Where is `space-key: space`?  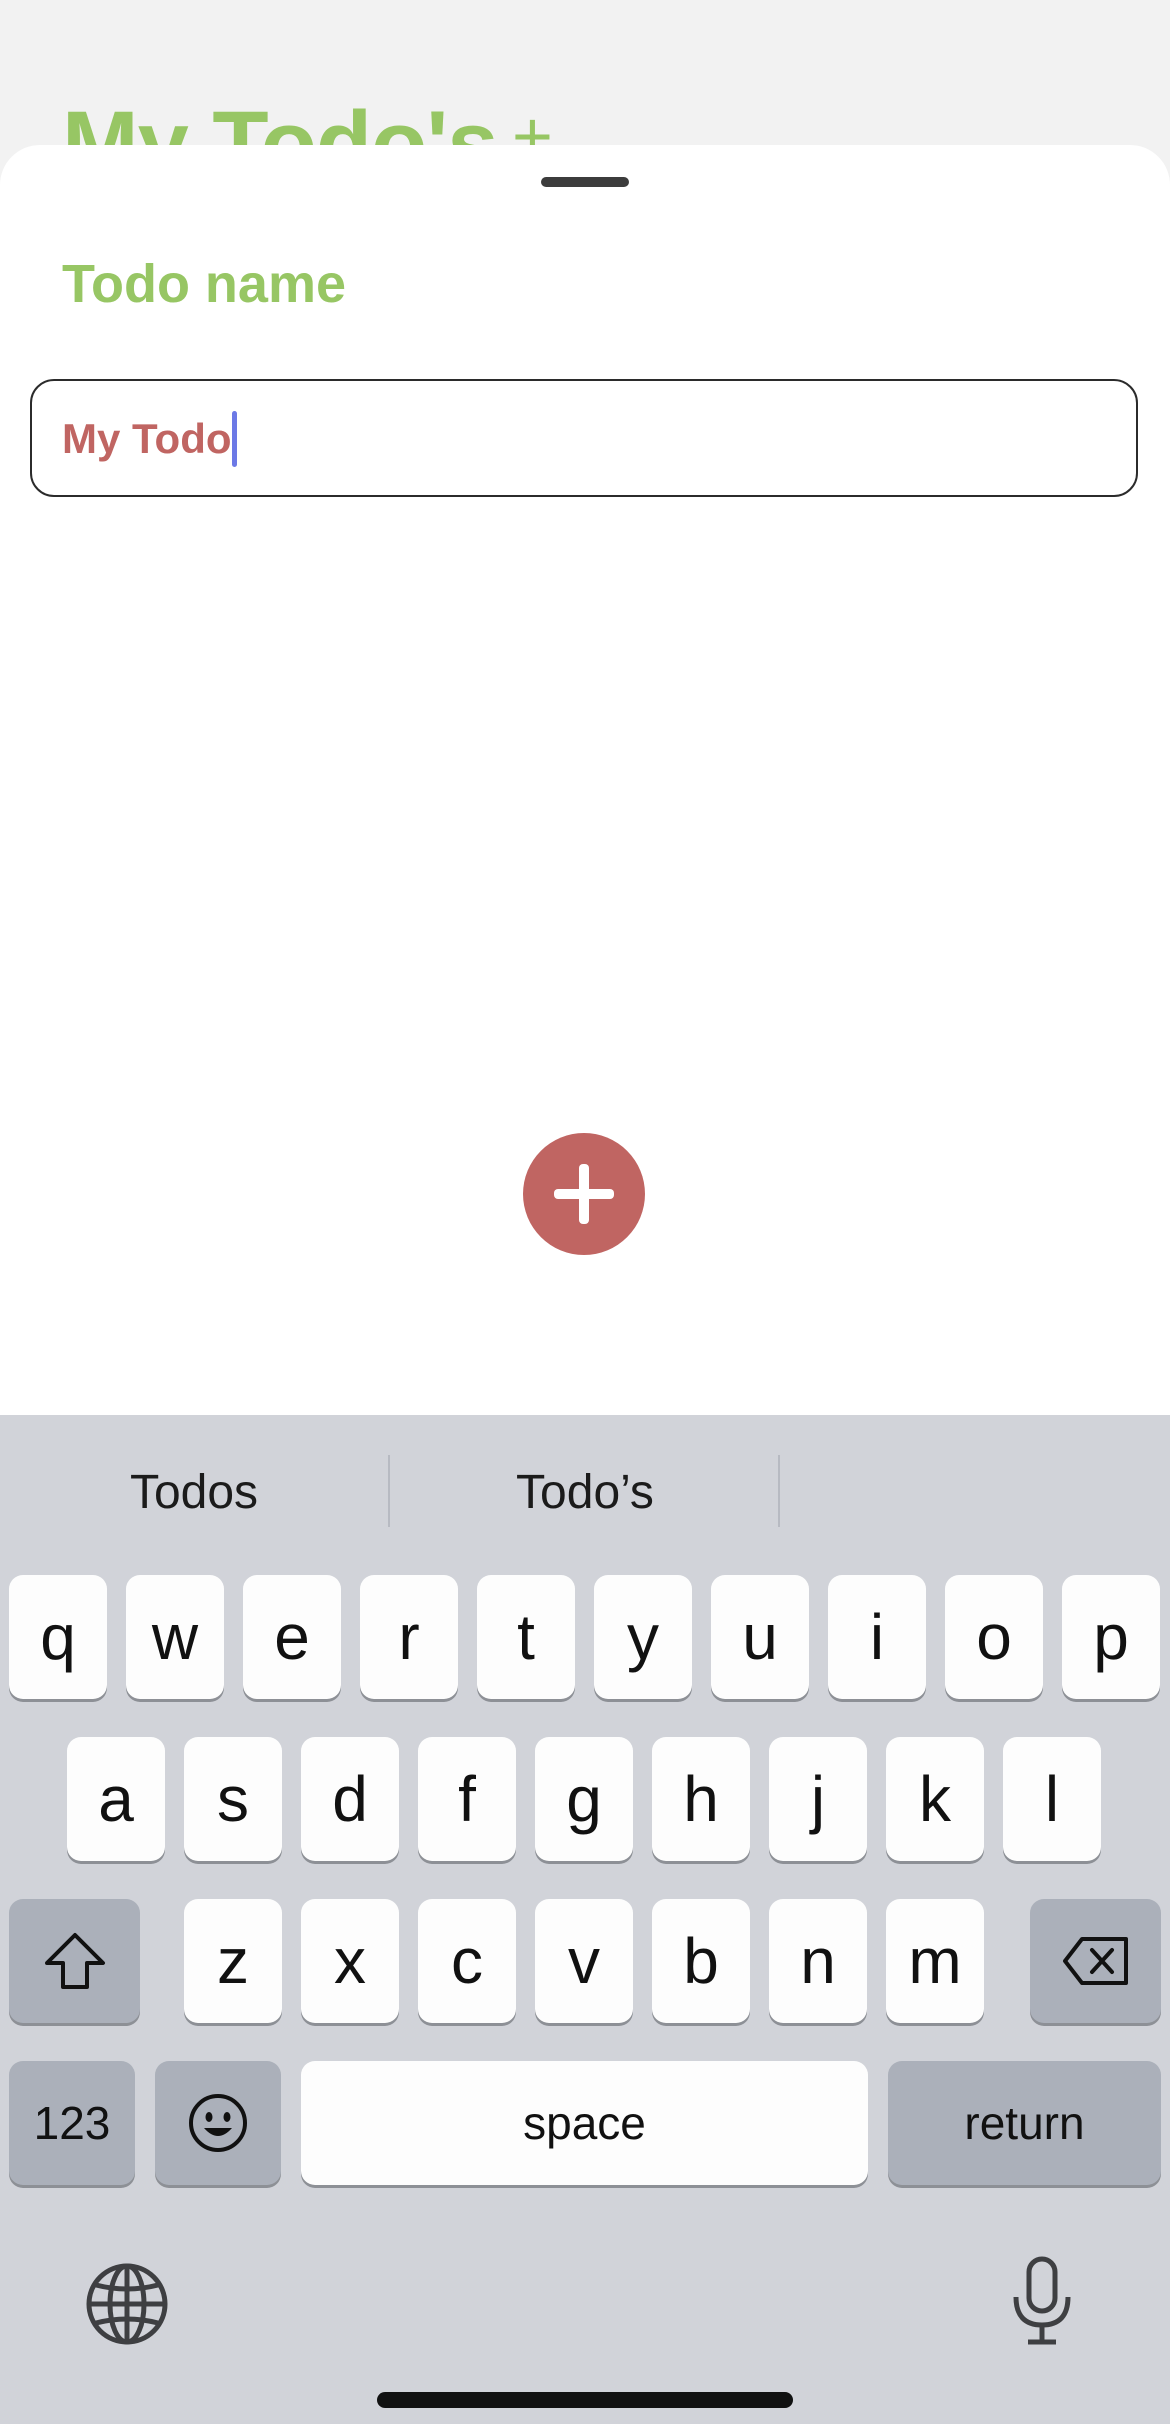 space-key: space is located at coordinates (584, 2123).